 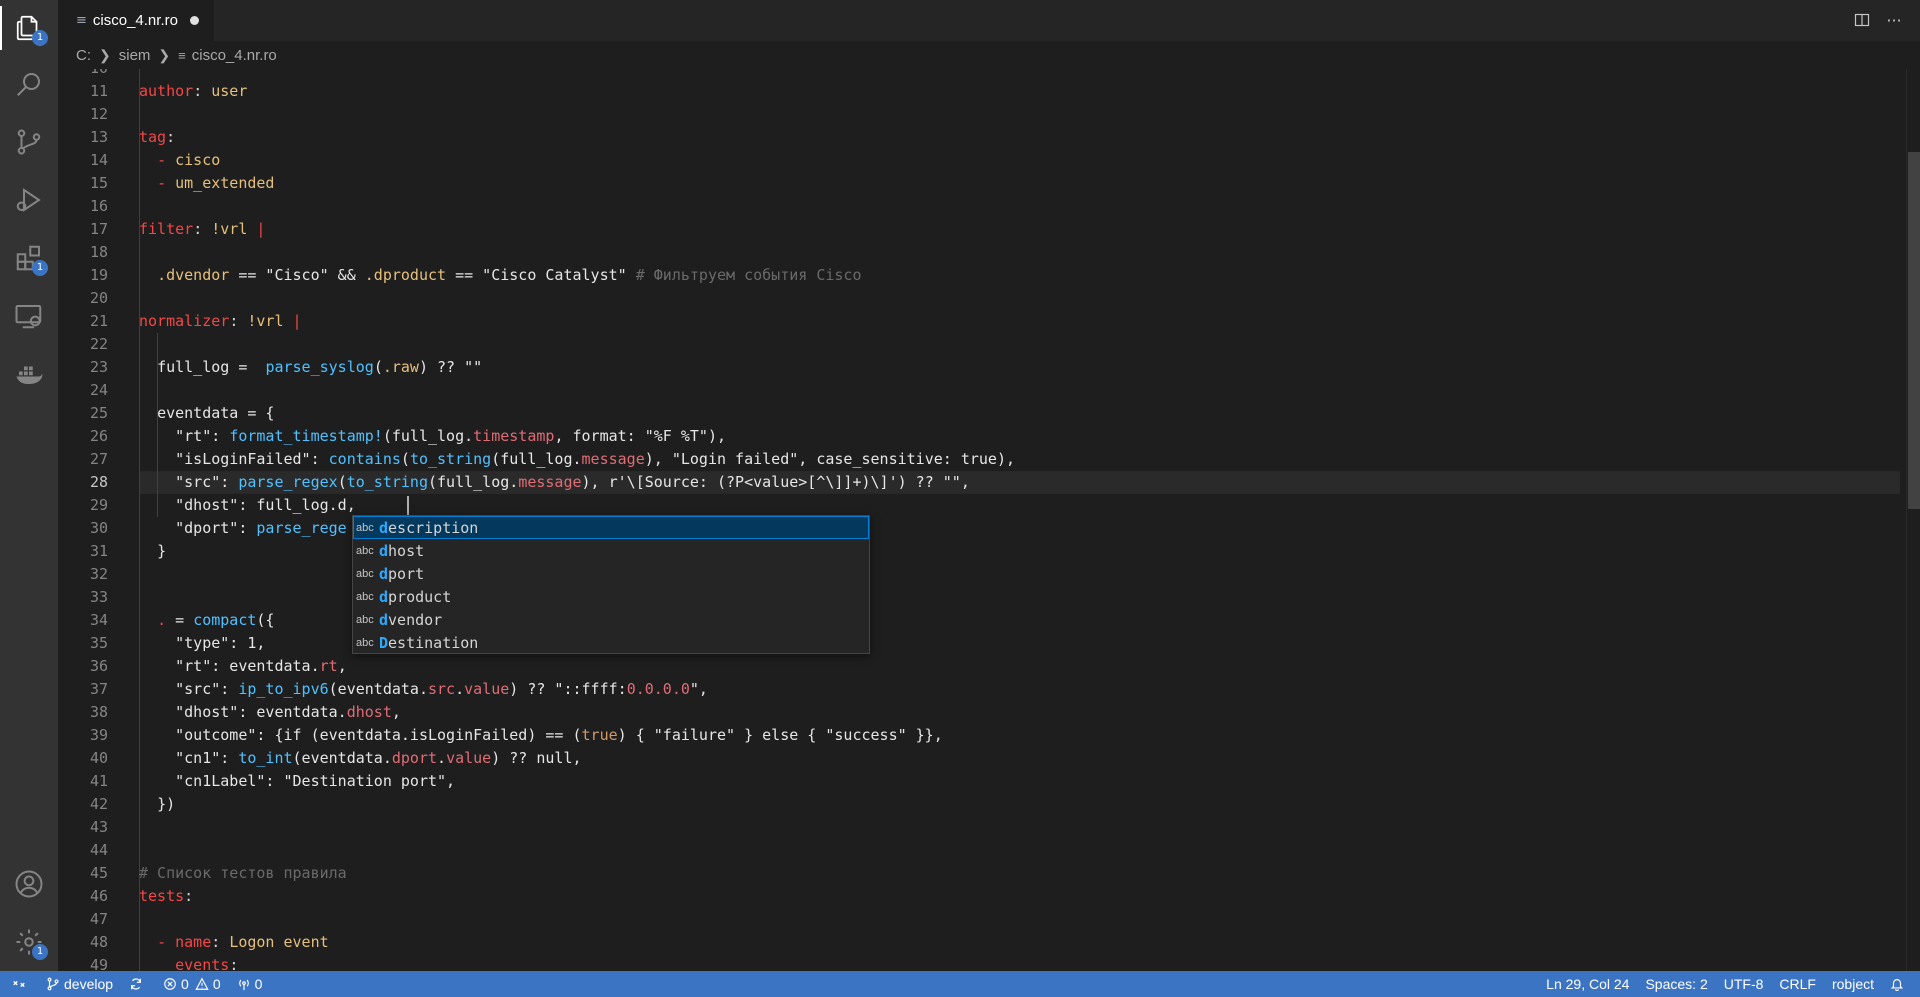 What do you see at coordinates (138, 984) in the screenshot?
I see `sync-button` at bounding box center [138, 984].